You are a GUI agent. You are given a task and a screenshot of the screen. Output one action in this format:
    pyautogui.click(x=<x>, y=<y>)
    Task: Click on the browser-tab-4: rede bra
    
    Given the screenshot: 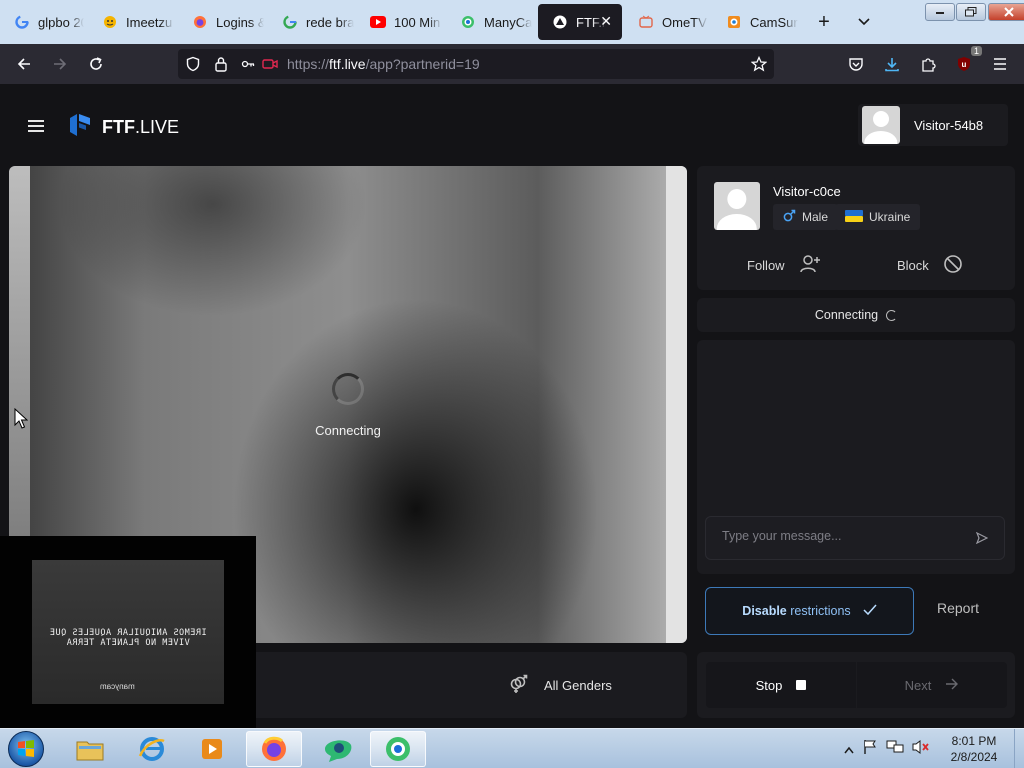 What is the action you would take?
    pyautogui.click(x=313, y=22)
    